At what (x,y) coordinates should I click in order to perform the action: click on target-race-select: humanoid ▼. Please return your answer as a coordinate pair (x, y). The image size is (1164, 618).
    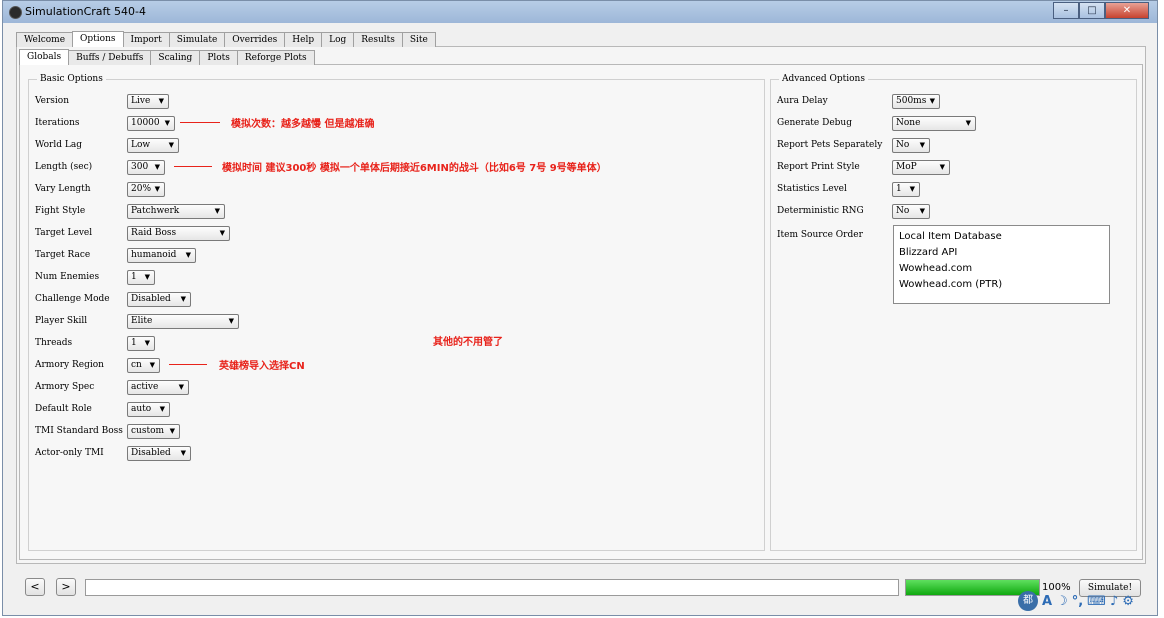
    Looking at the image, I should click on (161, 255).